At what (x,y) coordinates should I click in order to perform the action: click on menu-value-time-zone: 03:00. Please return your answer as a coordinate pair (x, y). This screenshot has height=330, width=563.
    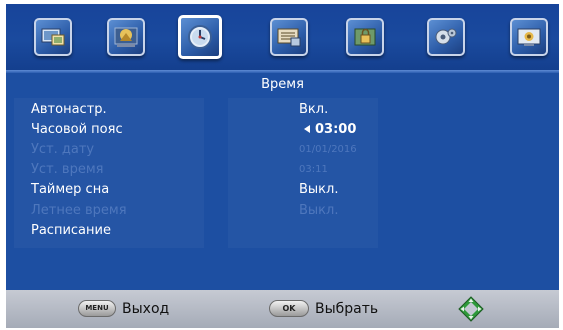
    Looking at the image, I should click on (330, 130).